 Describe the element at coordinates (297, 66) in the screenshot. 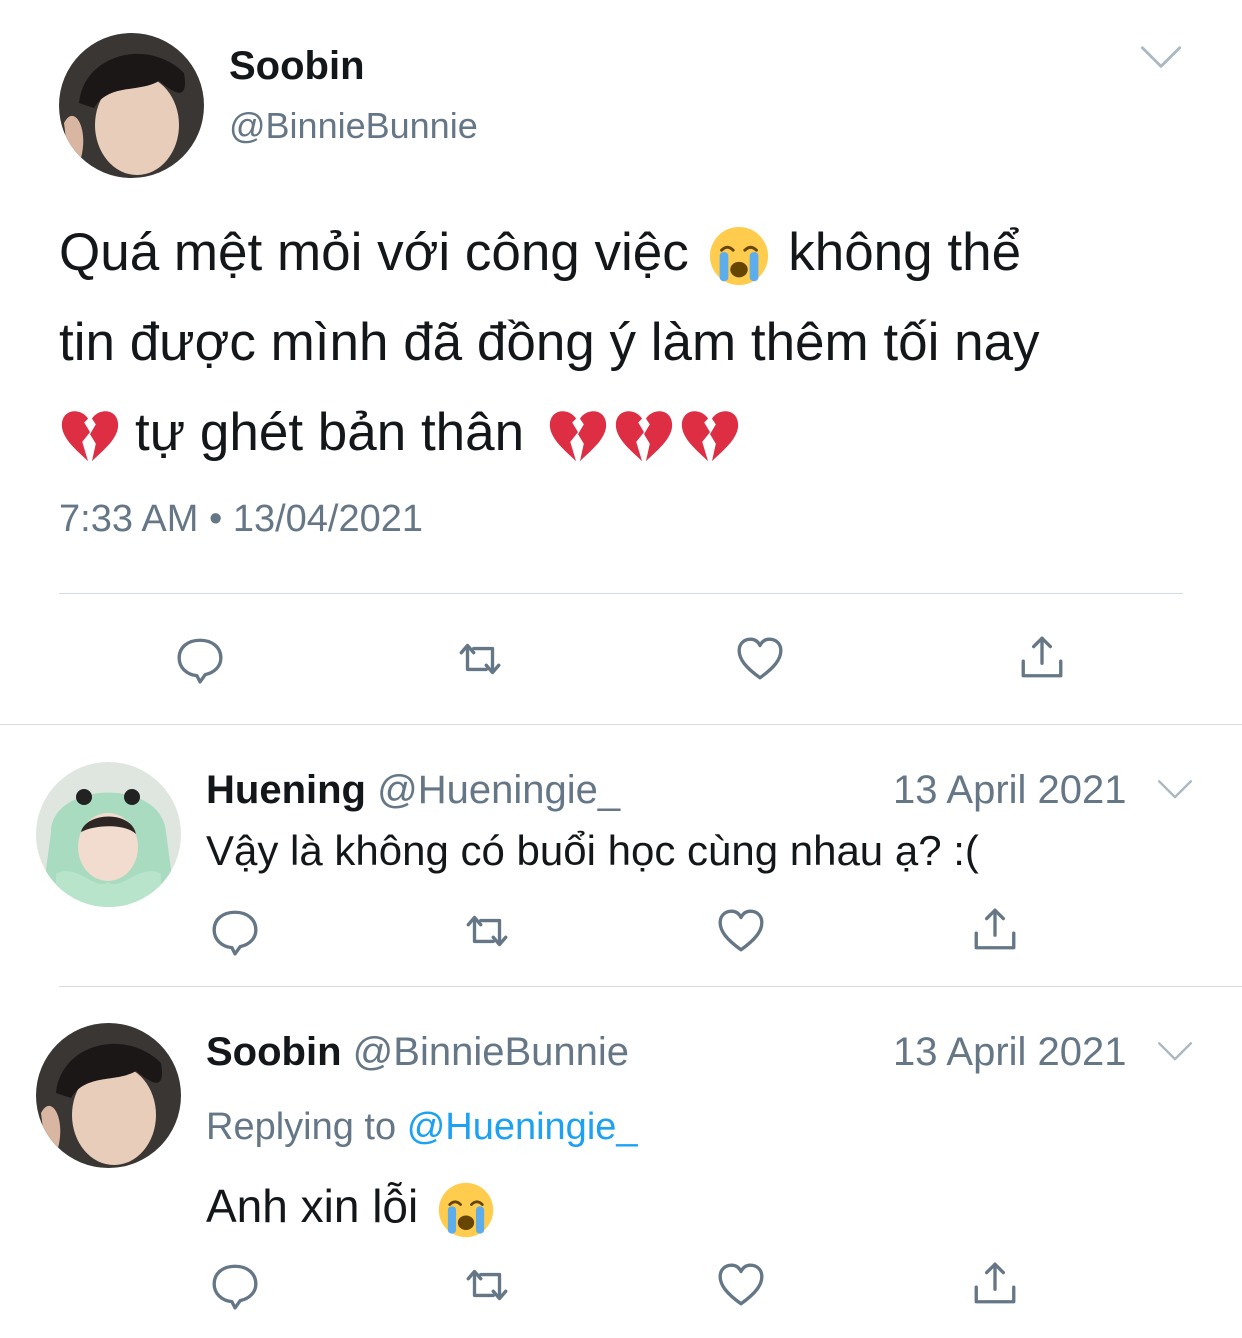

I see `author-name: Soobin` at that location.